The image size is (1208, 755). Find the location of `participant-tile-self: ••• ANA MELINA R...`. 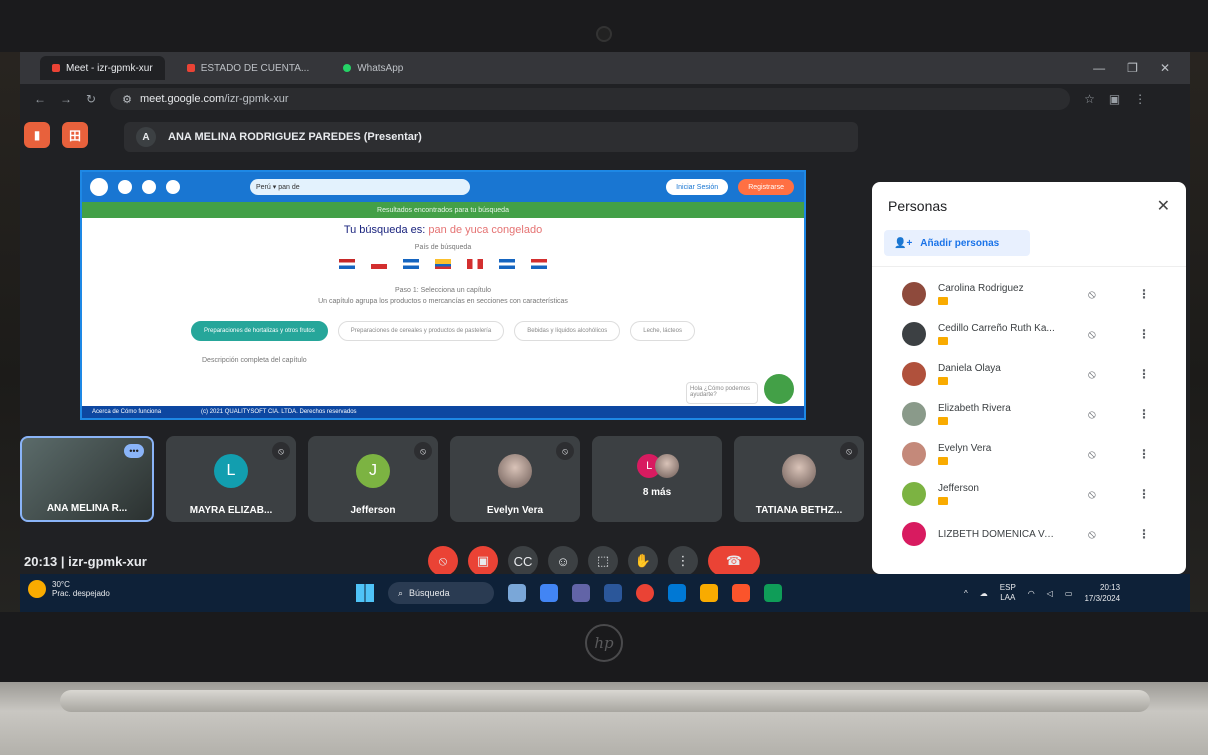

participant-tile-self: ••• ANA MELINA R... is located at coordinates (87, 479).